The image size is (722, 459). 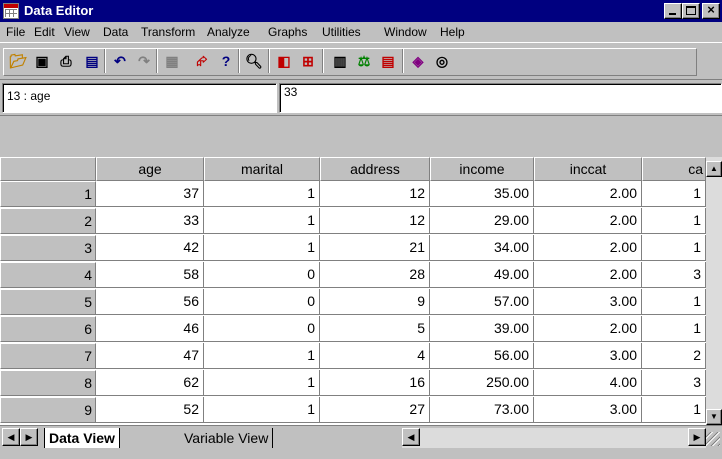 What do you see at coordinates (673, 11) in the screenshot?
I see `minimize-button` at bounding box center [673, 11].